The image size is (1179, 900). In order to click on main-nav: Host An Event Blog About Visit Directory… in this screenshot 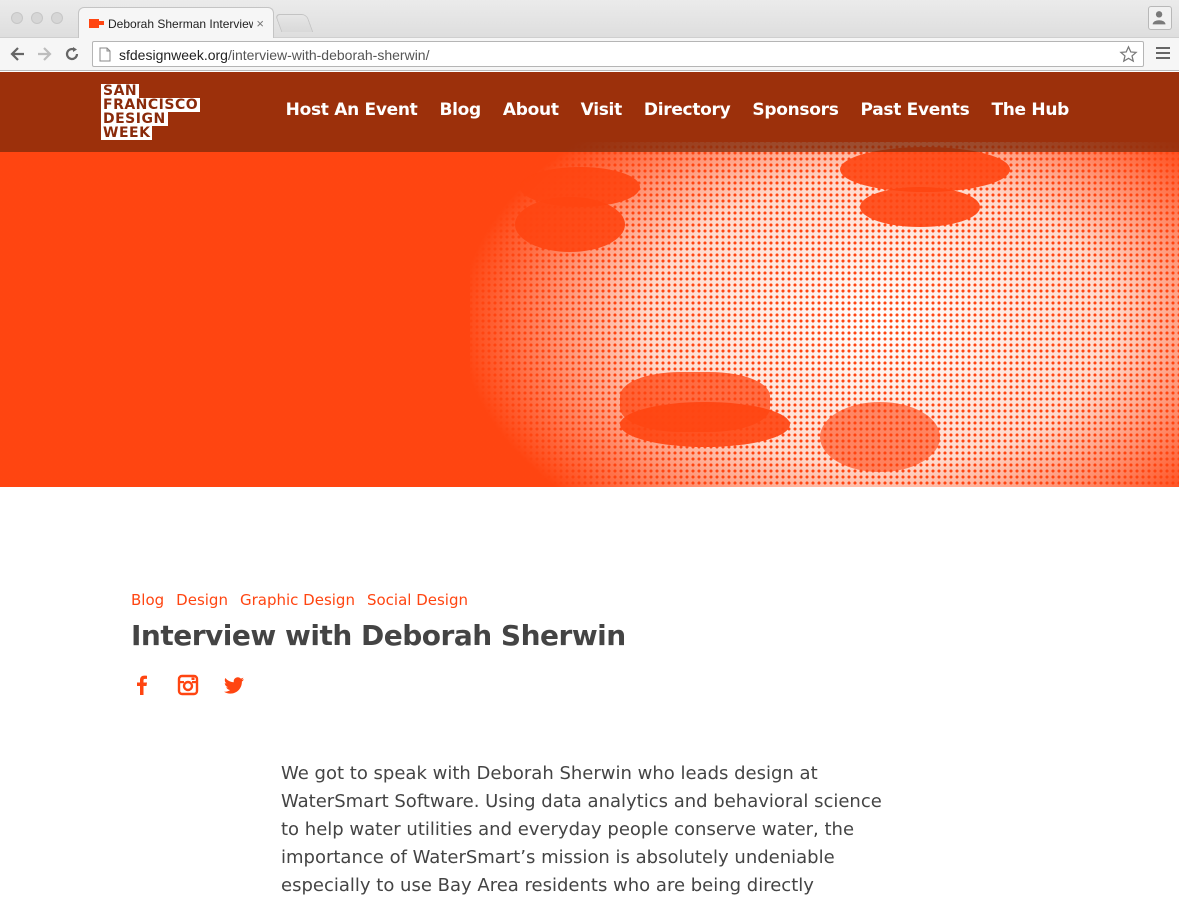, I will do `click(678, 110)`.